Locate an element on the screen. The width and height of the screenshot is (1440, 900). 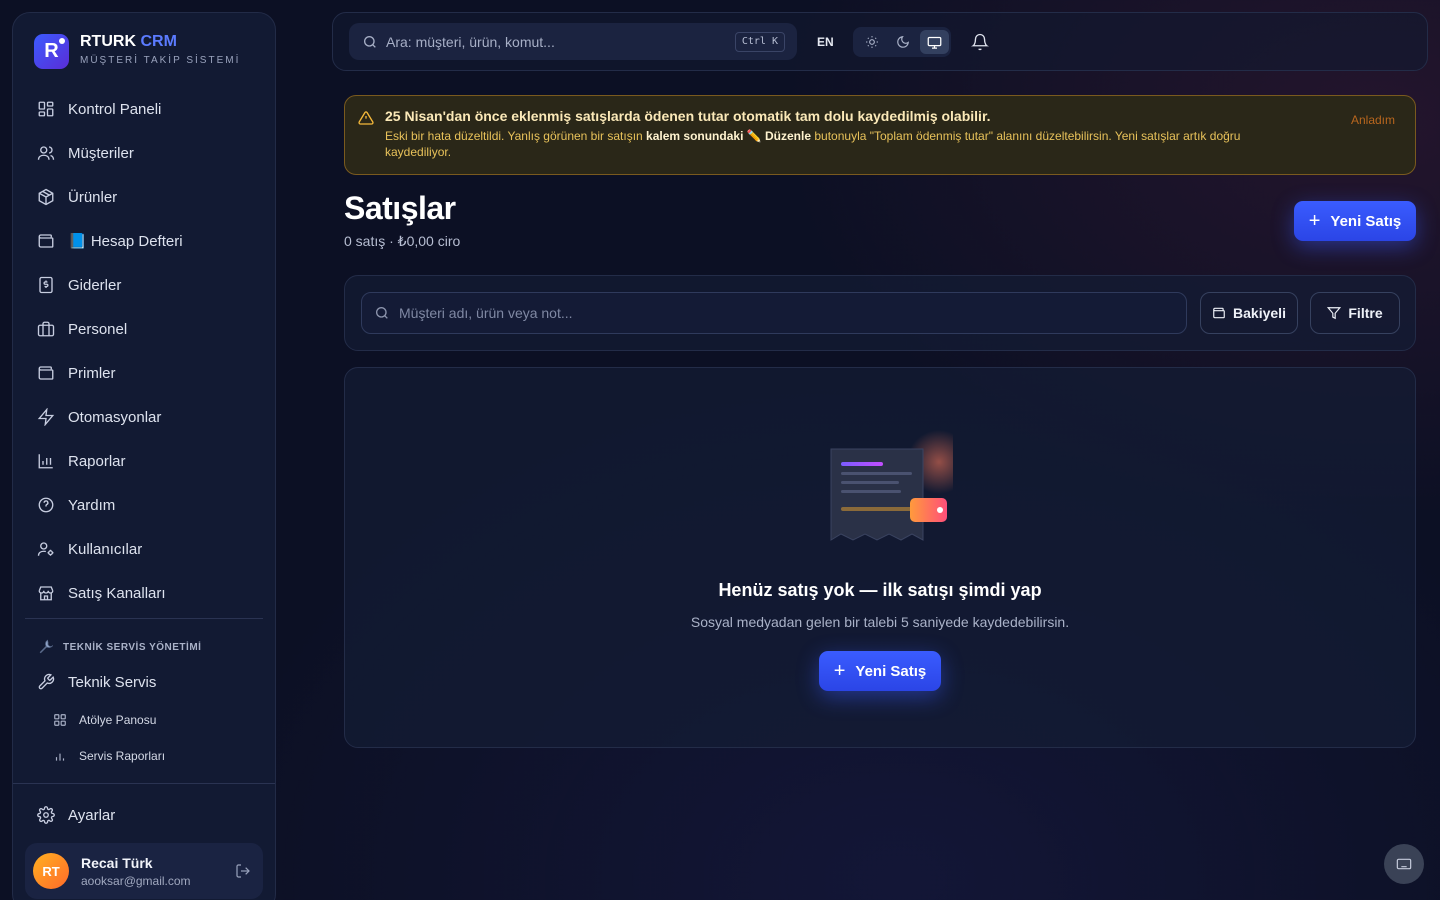
keyboard-icon is located at coordinates (1404, 864).